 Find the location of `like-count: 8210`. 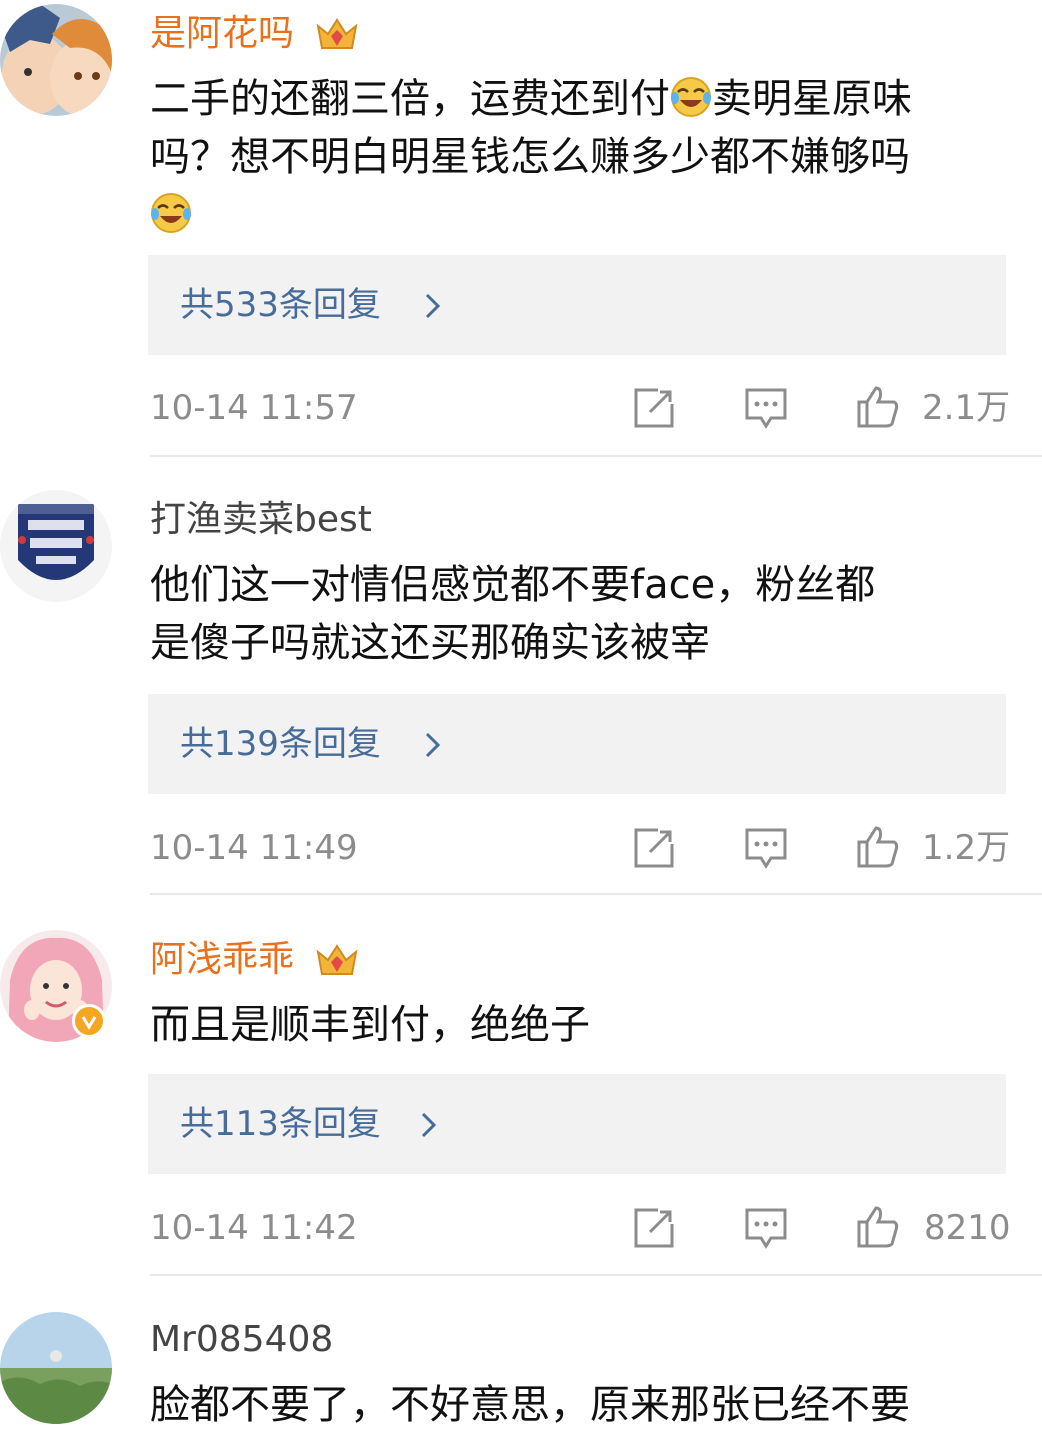

like-count: 8210 is located at coordinates (967, 1228).